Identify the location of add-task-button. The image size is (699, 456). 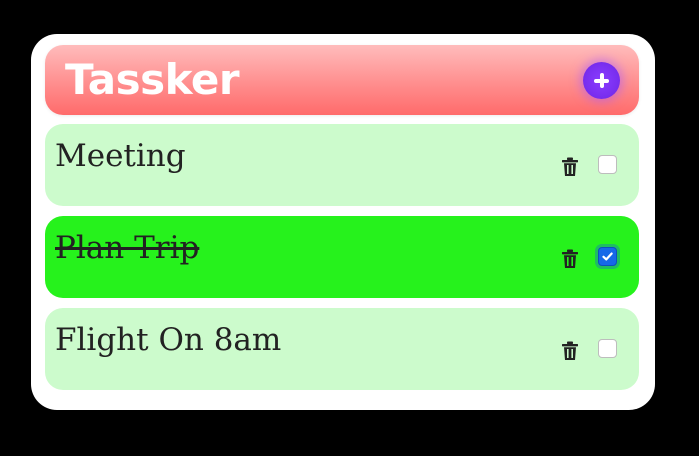
(601, 80).